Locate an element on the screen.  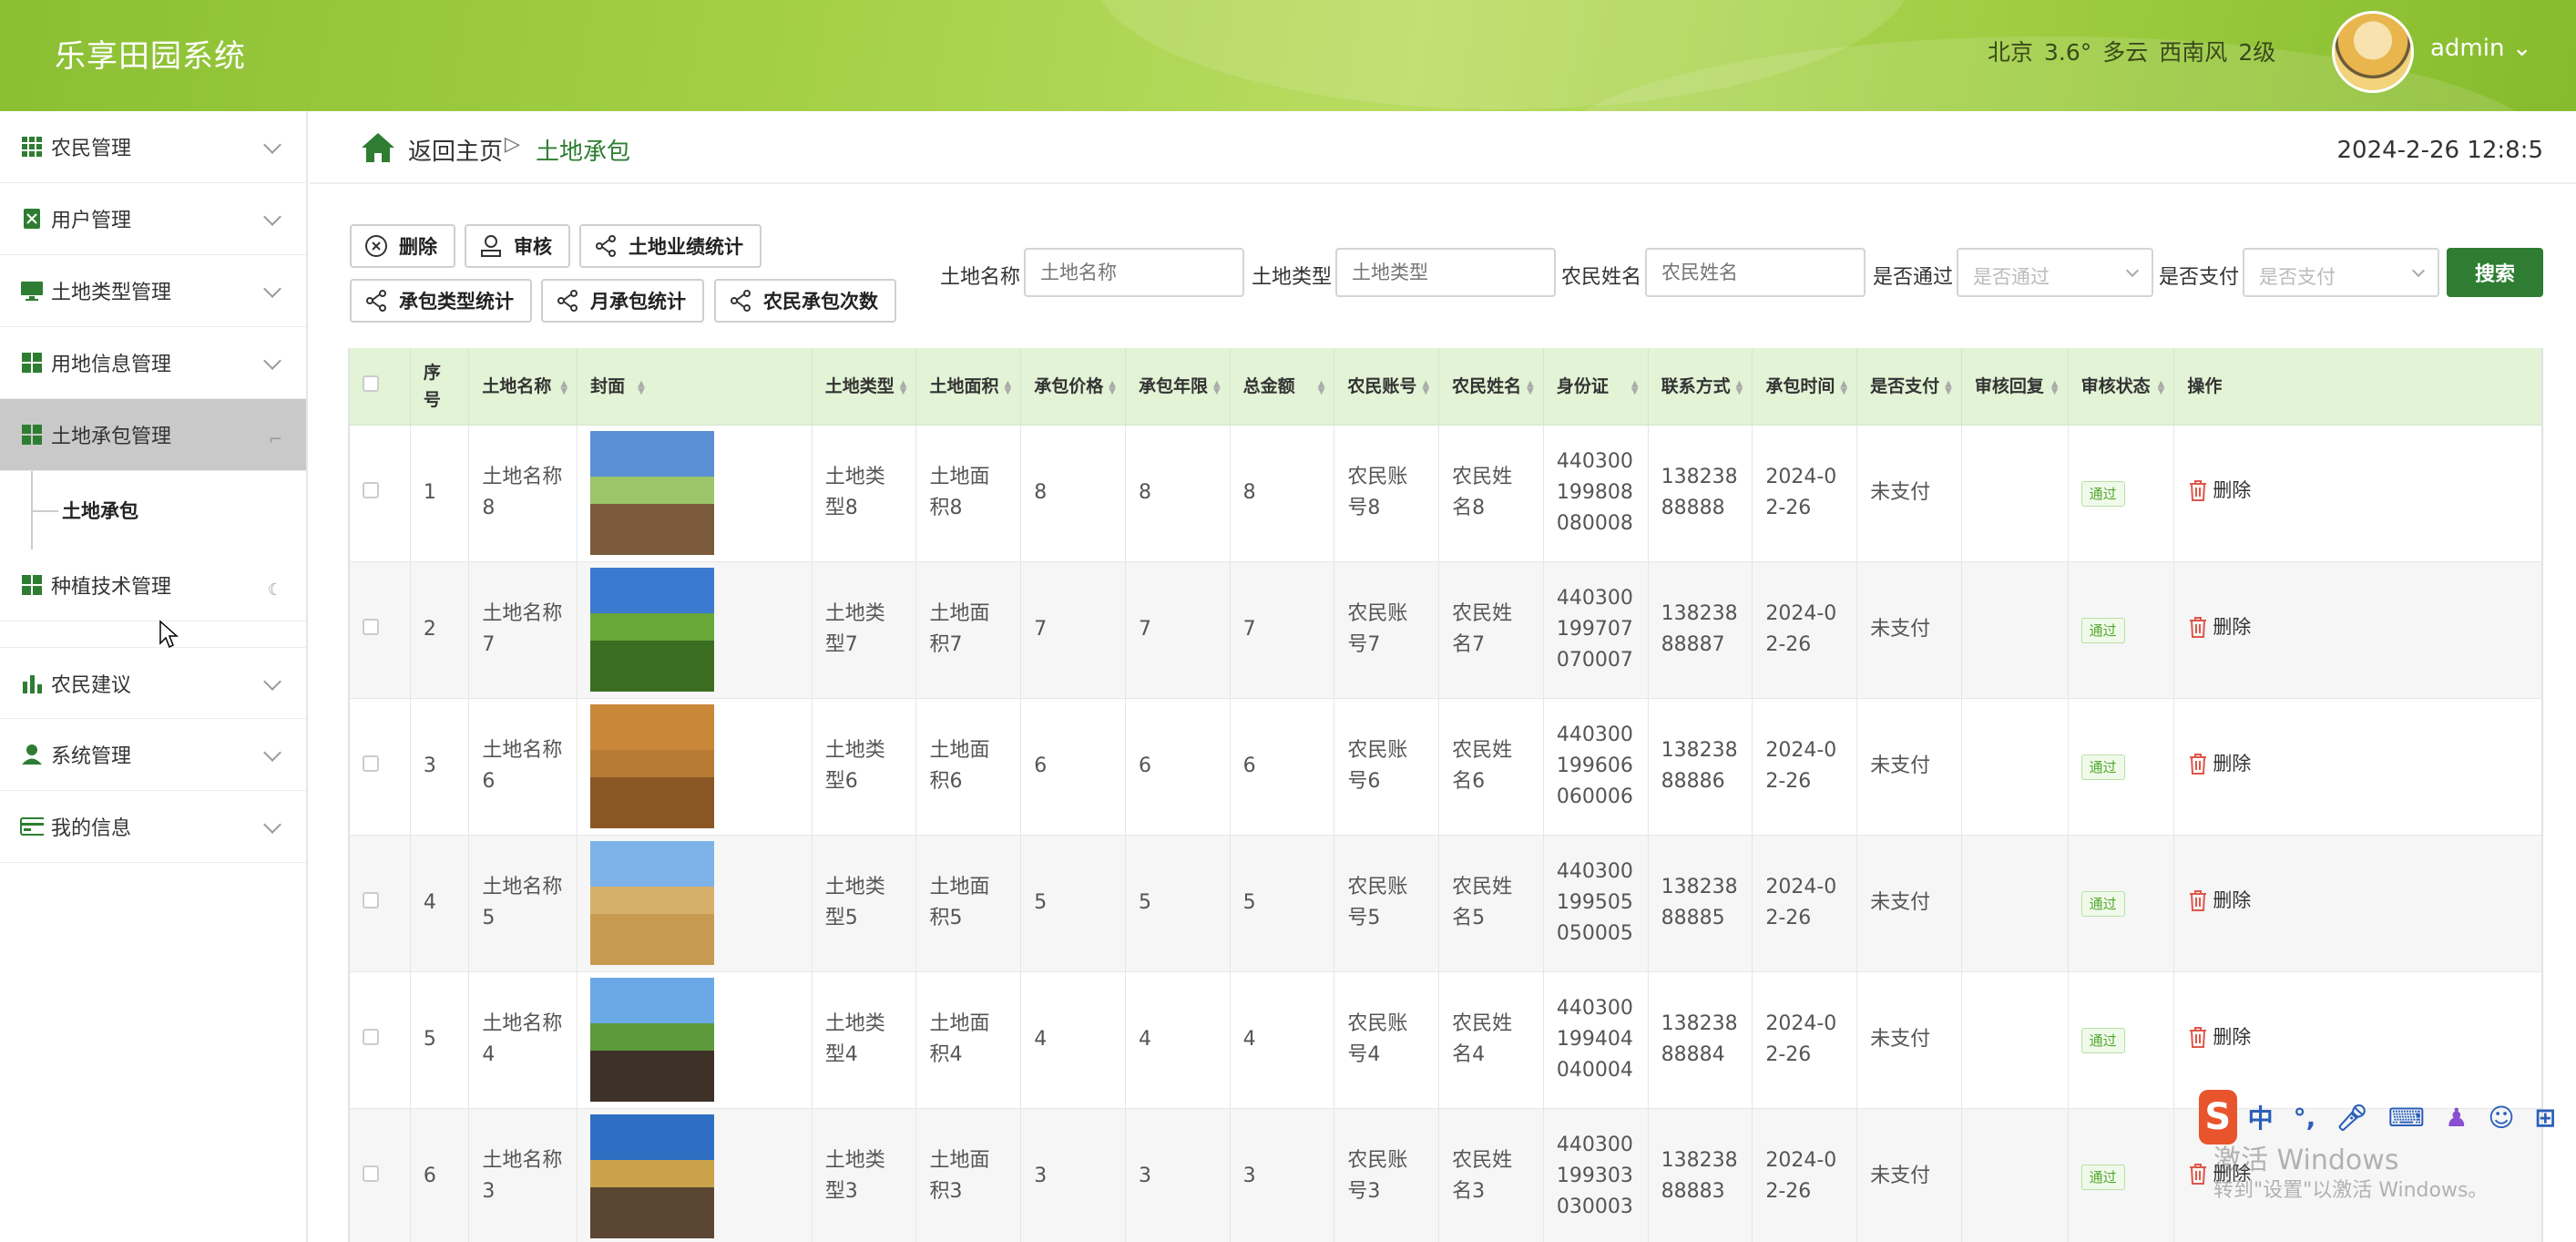
cell-actions: 删除 is located at coordinates (2357, 630).